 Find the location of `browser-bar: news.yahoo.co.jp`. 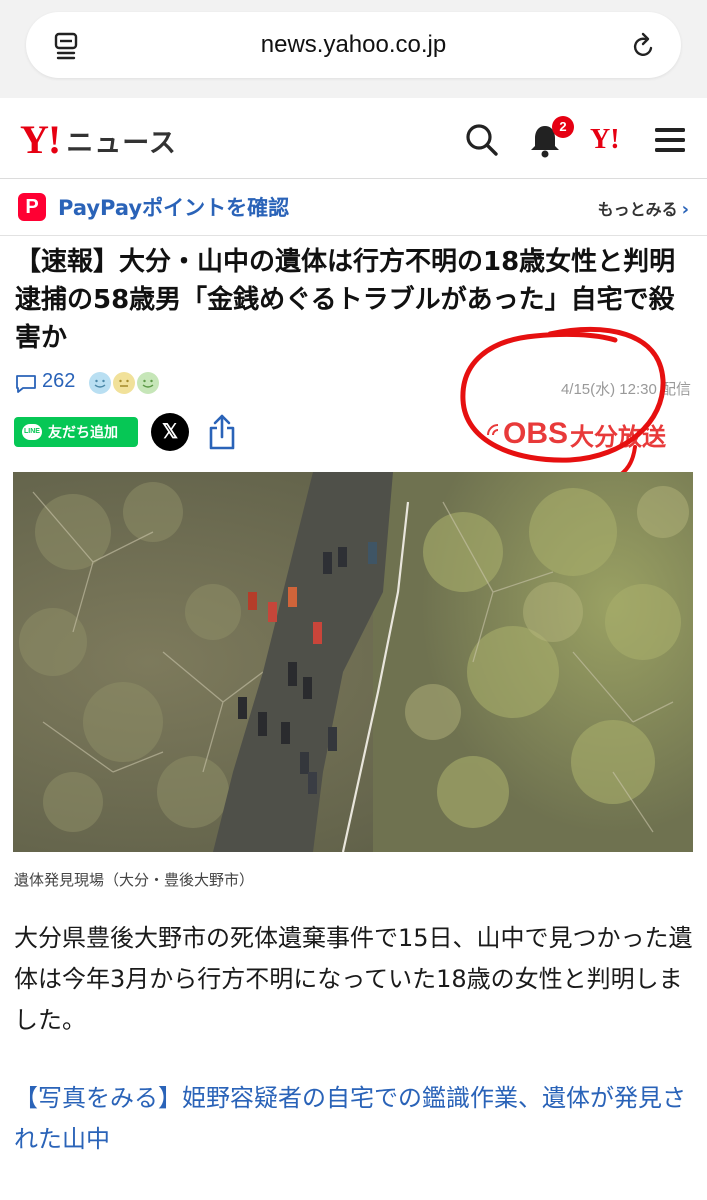

browser-bar: news.yahoo.co.jp is located at coordinates (353, 49).